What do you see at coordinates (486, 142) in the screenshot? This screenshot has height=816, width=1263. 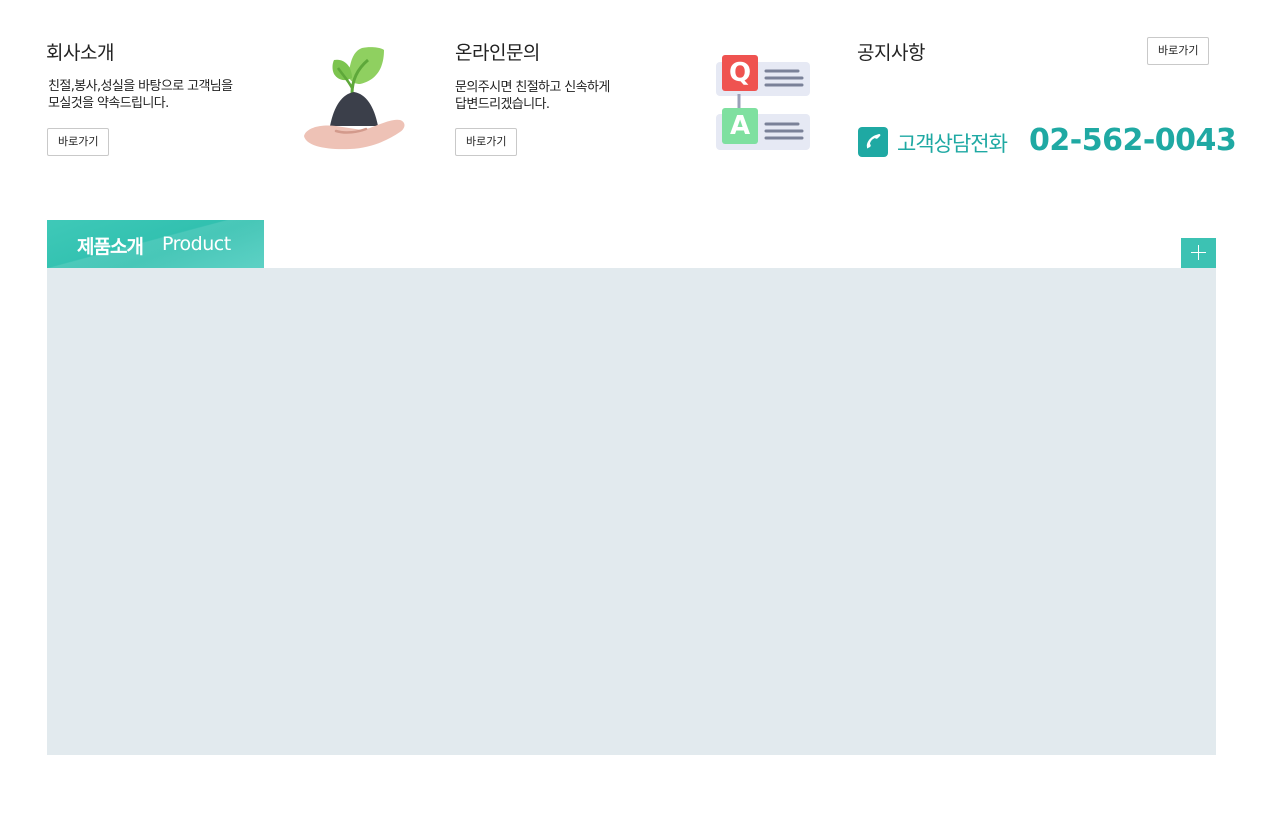 I see `inquiry-go-button: 바로가기` at bounding box center [486, 142].